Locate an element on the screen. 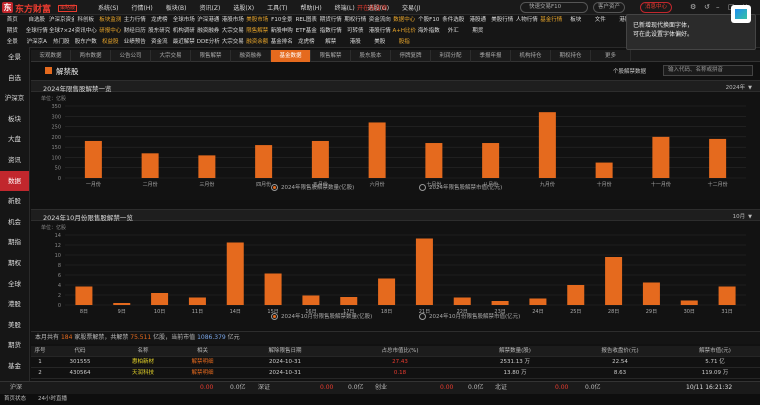  quick-link: 港股市场 is located at coordinates (233, 20).